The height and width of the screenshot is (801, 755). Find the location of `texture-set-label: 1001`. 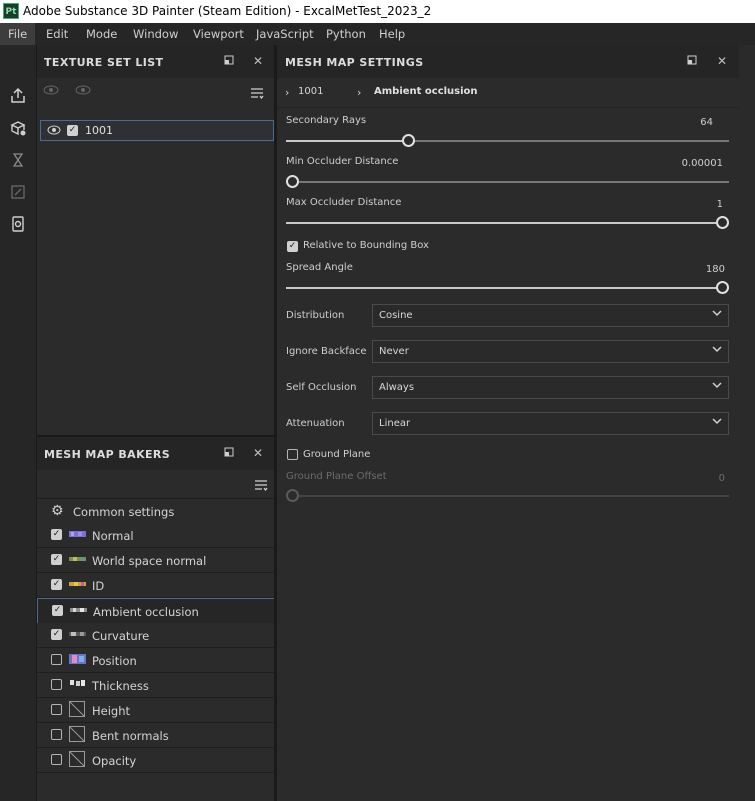

texture-set-label: 1001 is located at coordinates (99, 130).